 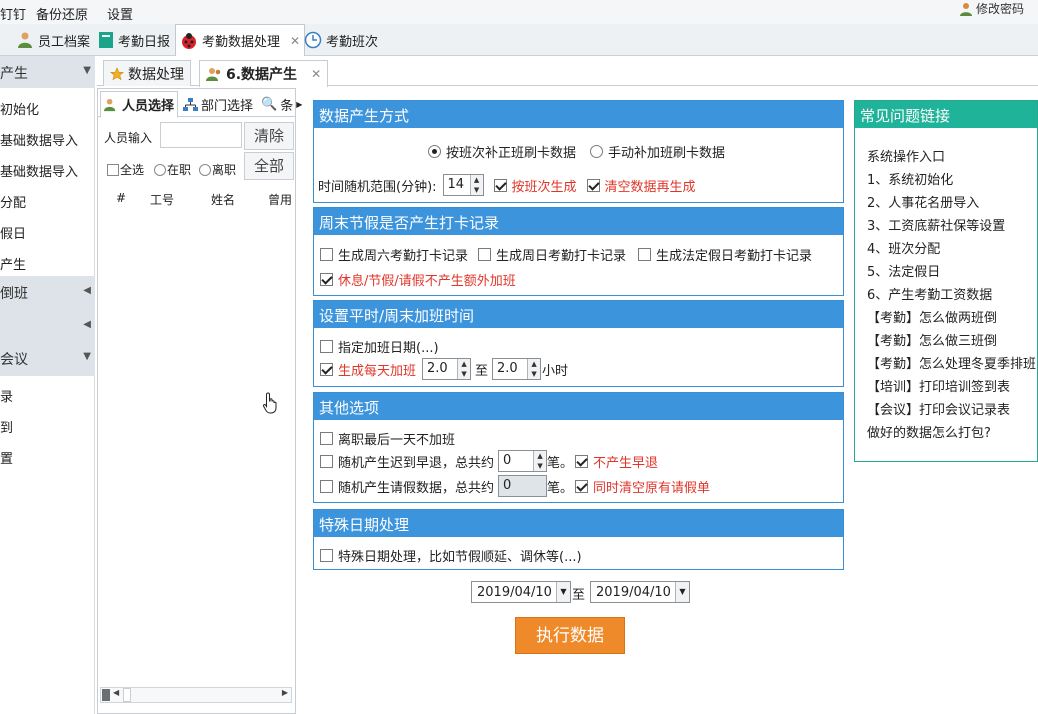 What do you see at coordinates (217, 169) in the screenshot?
I see `resigned-radio: 离职` at bounding box center [217, 169].